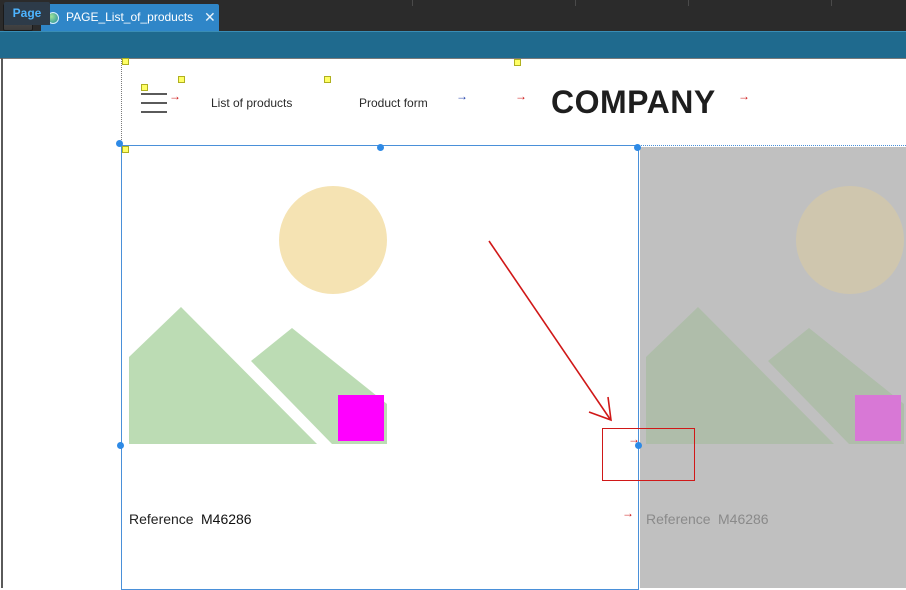  Describe the element at coordinates (648, 454) in the screenshot. I see `annotation-box` at that location.